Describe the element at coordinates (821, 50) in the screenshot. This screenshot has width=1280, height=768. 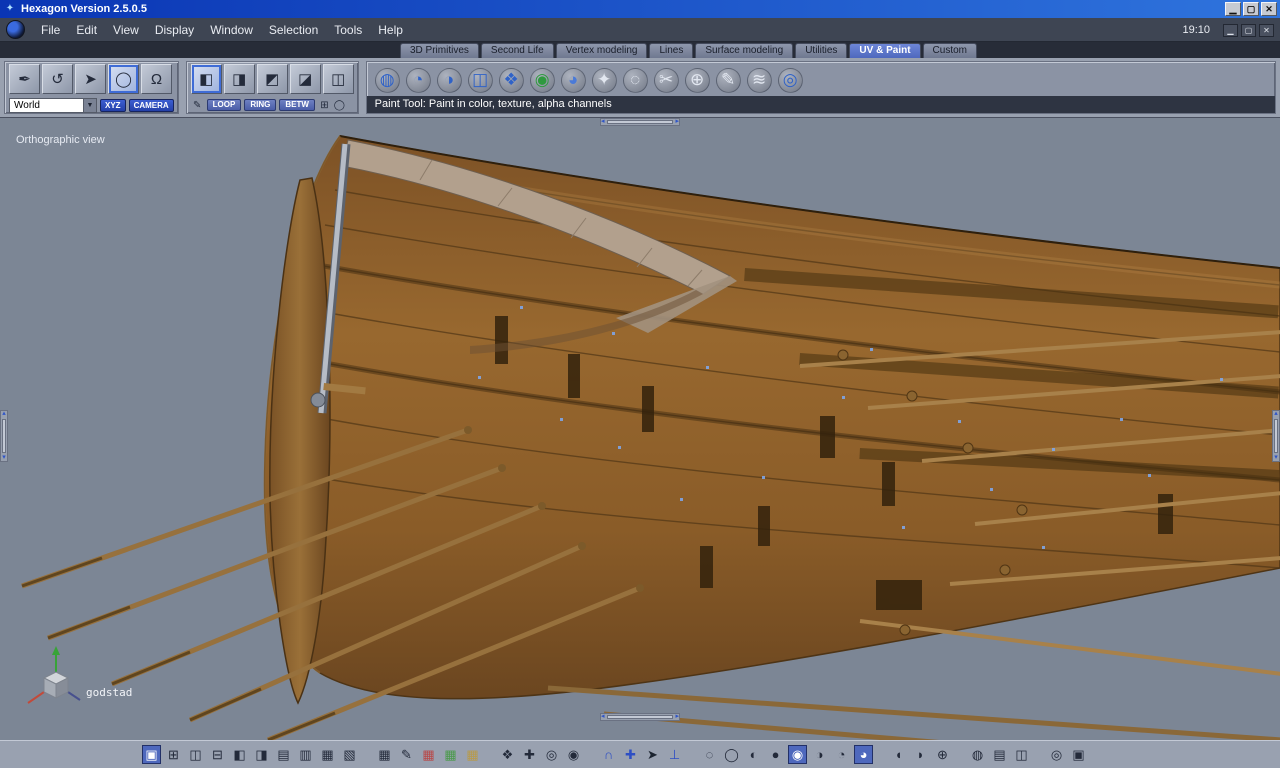
I see `tab-utilities: Utilities` at that location.